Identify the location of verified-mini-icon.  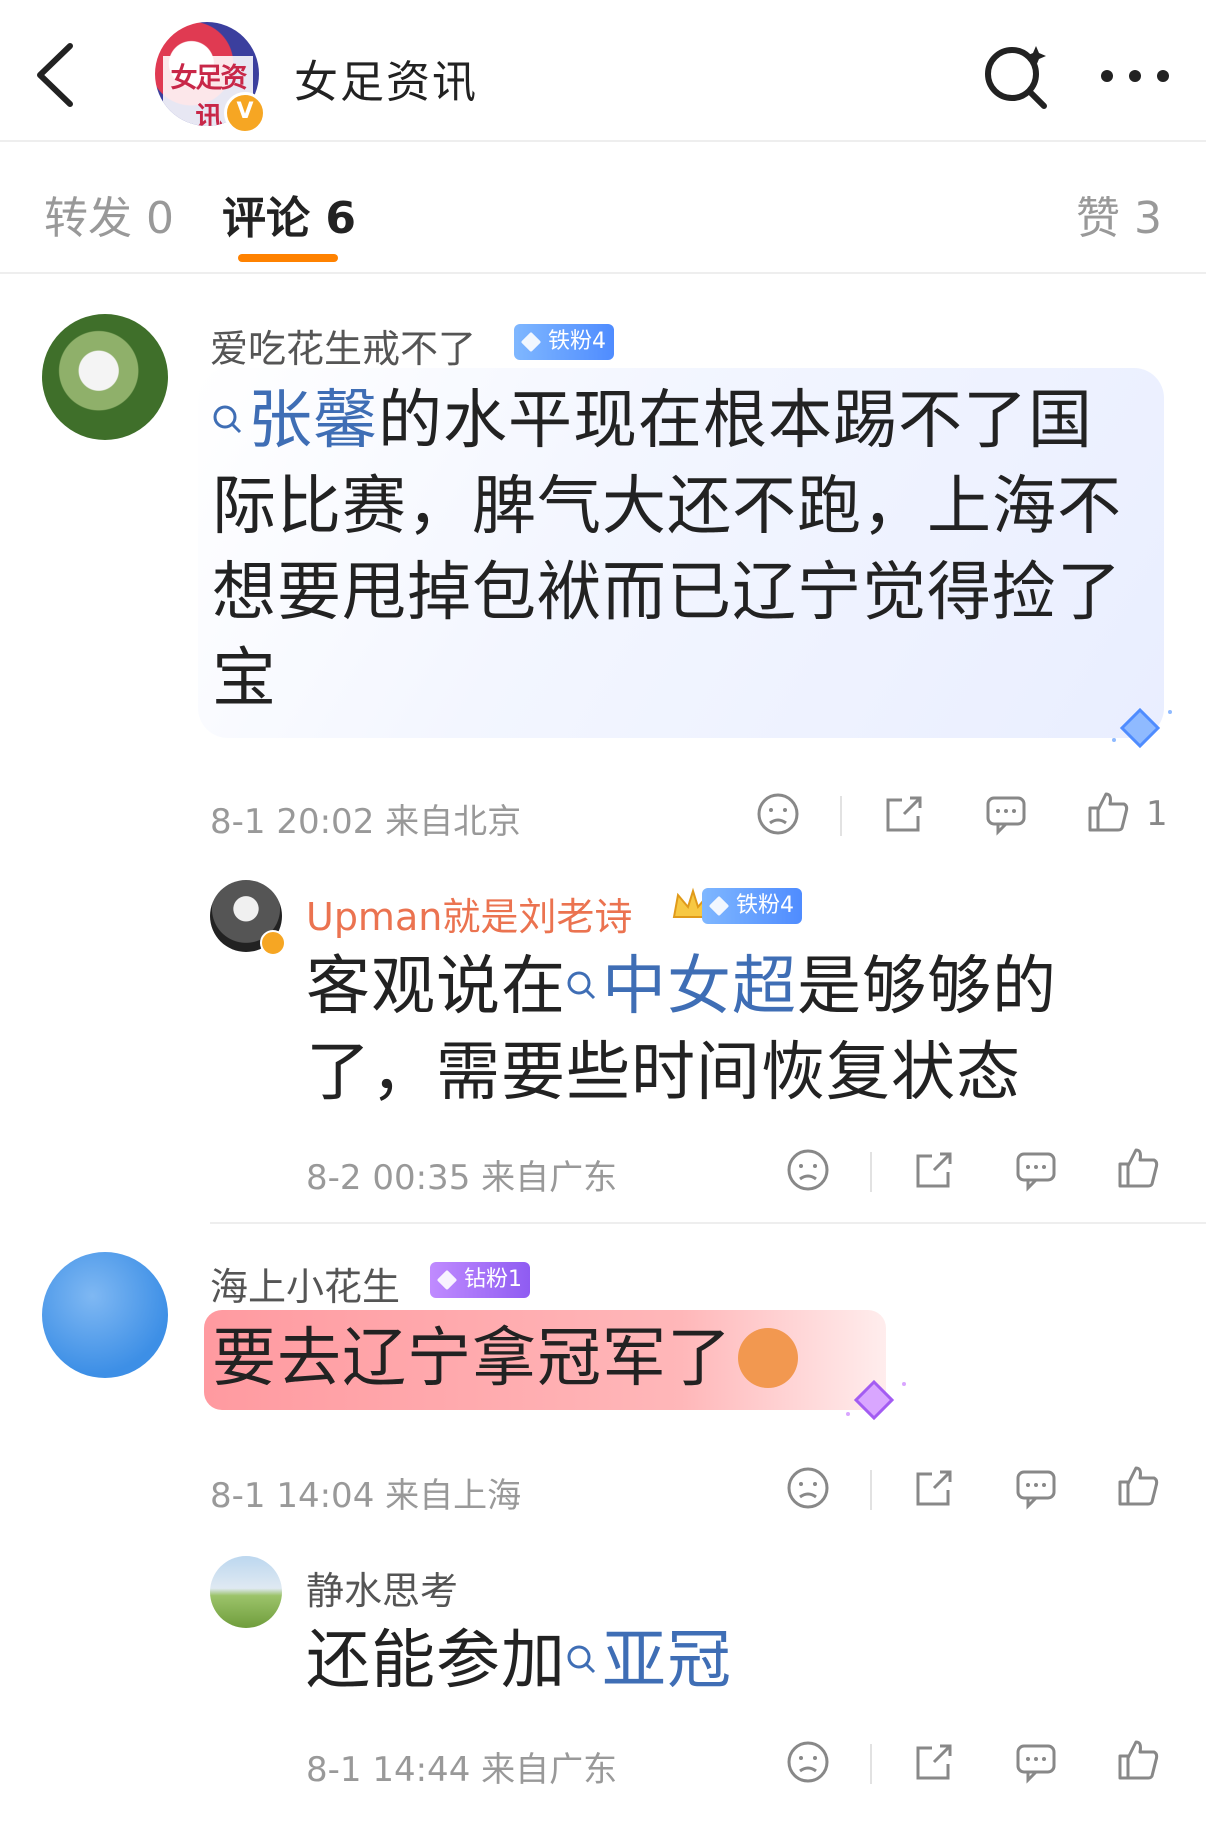
(273, 943).